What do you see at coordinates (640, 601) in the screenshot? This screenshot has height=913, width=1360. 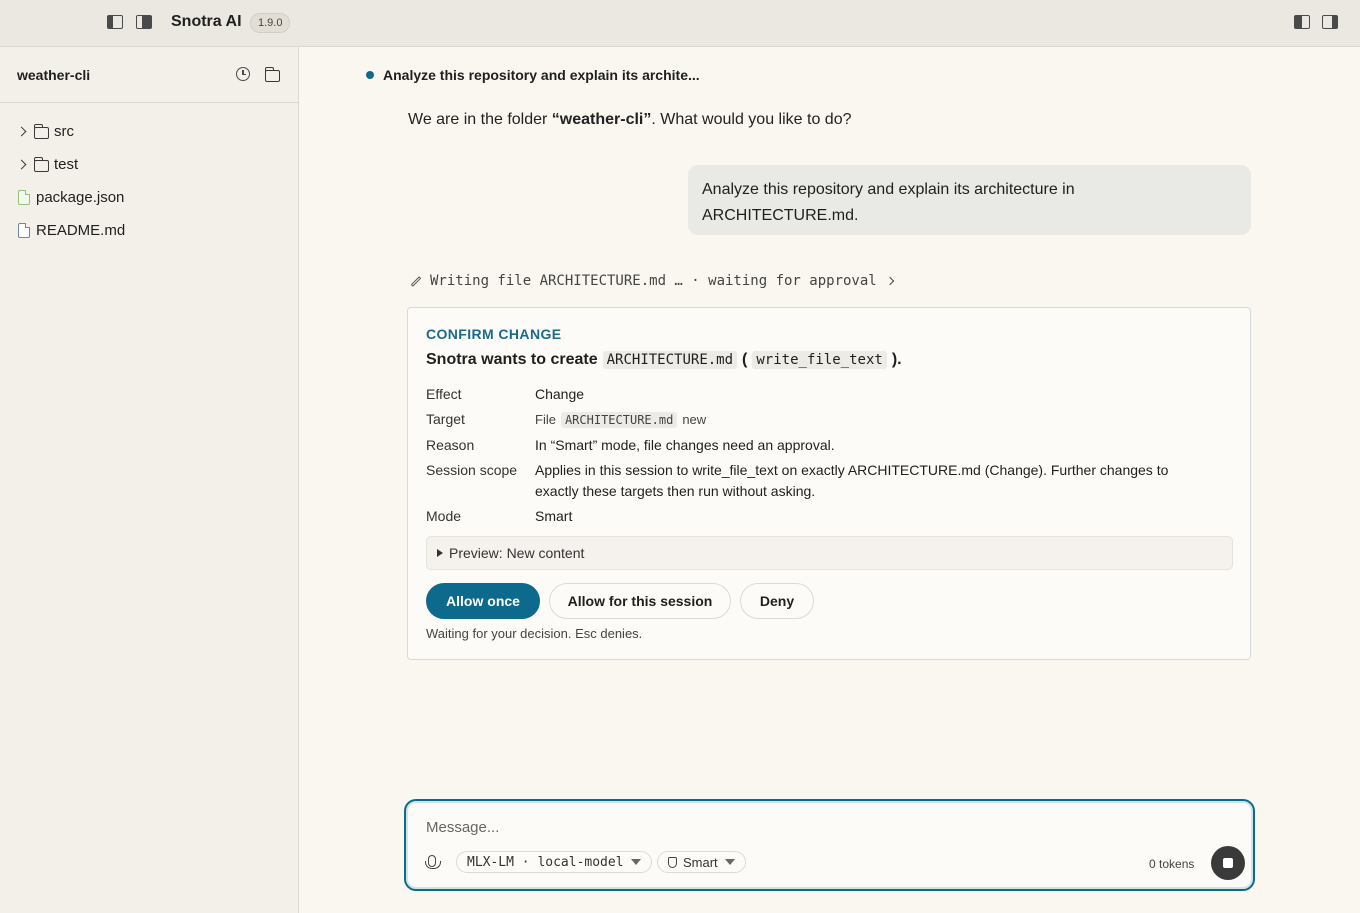 I see `allow-session-button: Allow for this session` at bounding box center [640, 601].